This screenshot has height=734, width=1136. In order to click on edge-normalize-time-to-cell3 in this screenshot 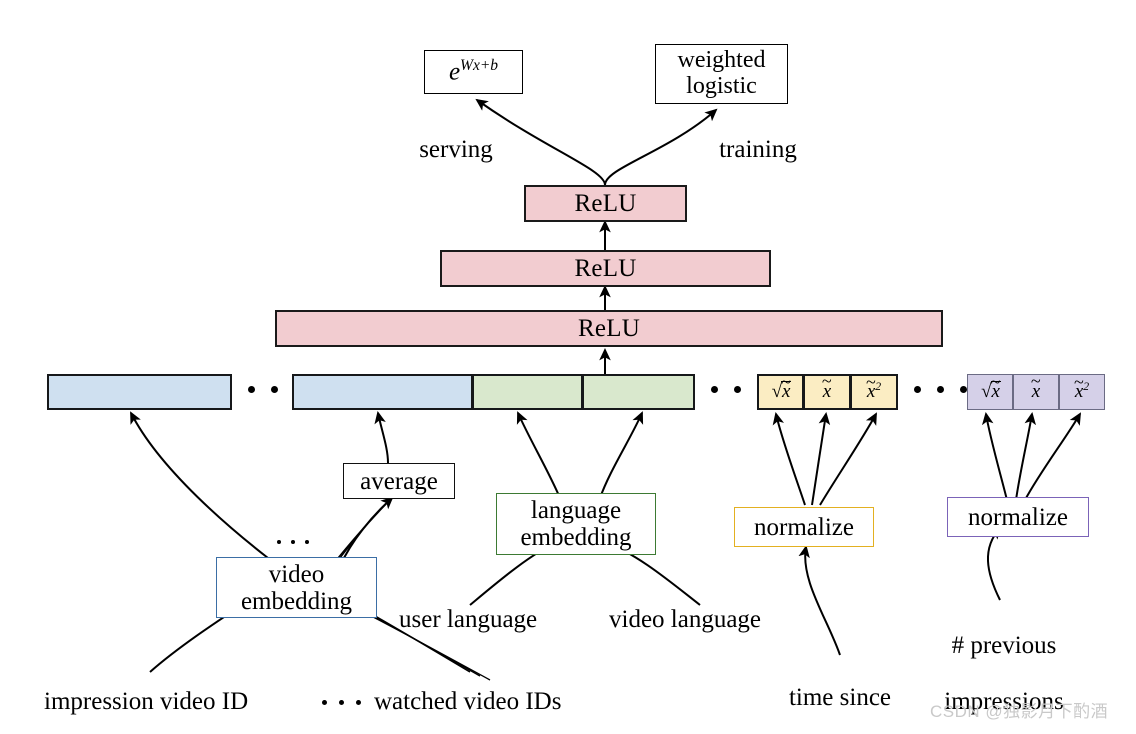, I will do `click(848, 459)`.